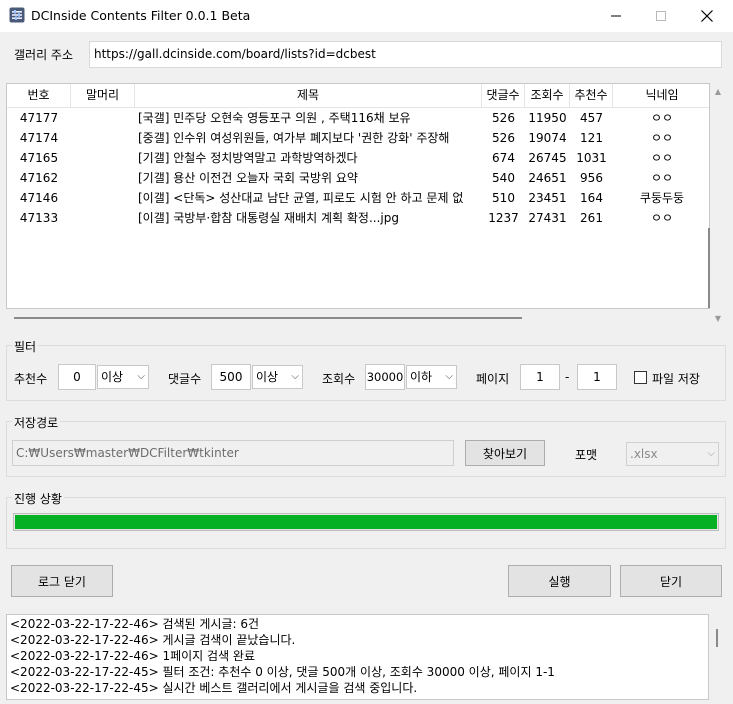 The height and width of the screenshot is (704, 733). I want to click on column-header-number: 번호, so click(39, 96).